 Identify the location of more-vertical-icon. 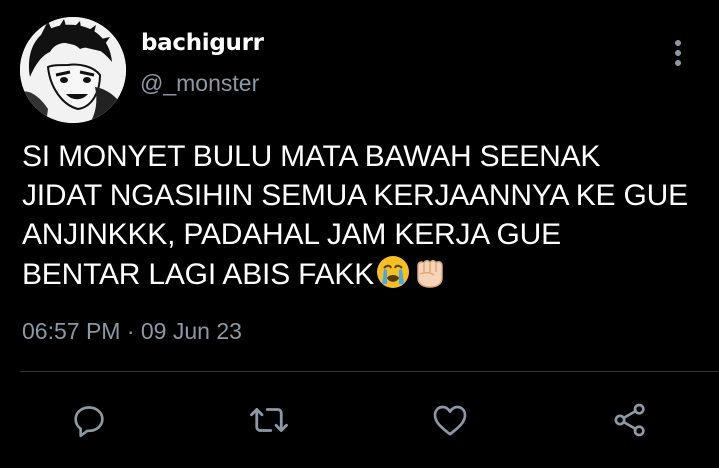
(678, 53).